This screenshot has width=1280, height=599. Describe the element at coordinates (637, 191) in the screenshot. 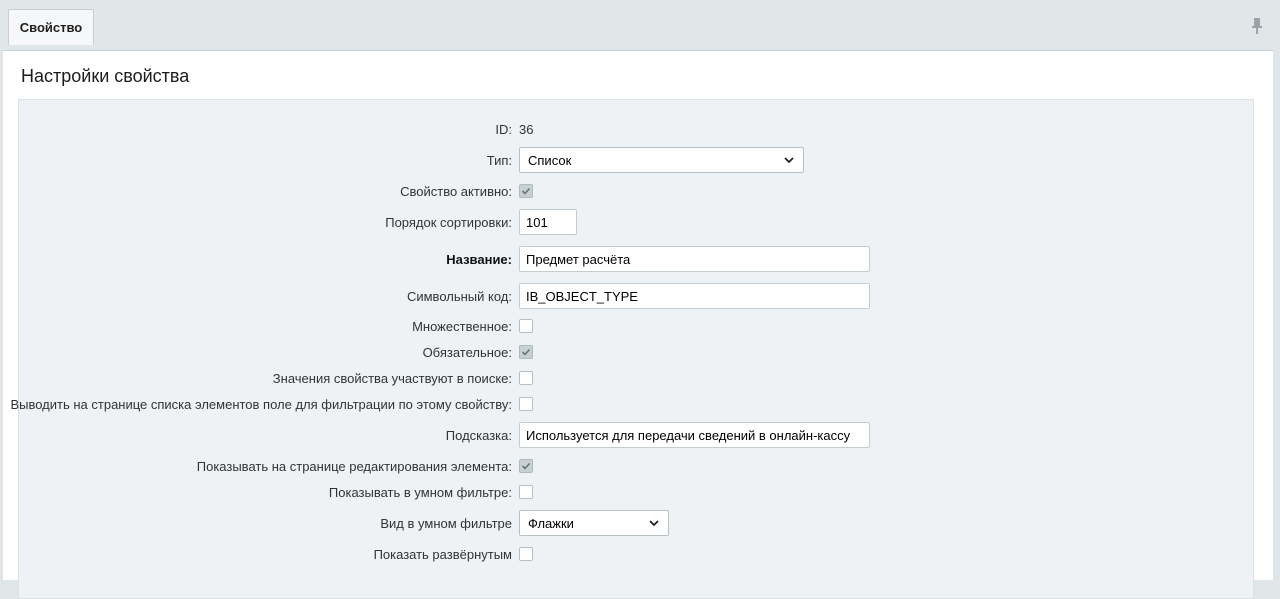

I see `form-row-active: Свойство активно:` at that location.